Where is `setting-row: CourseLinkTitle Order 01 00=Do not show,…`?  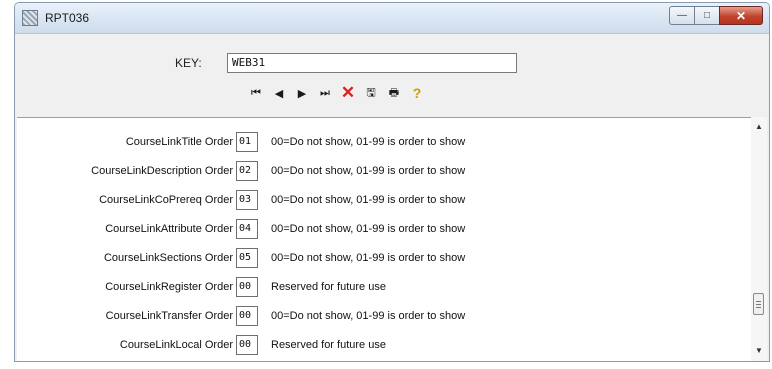 setting-row: CourseLinkTitle Order 01 00=Do not show,… is located at coordinates (377, 143).